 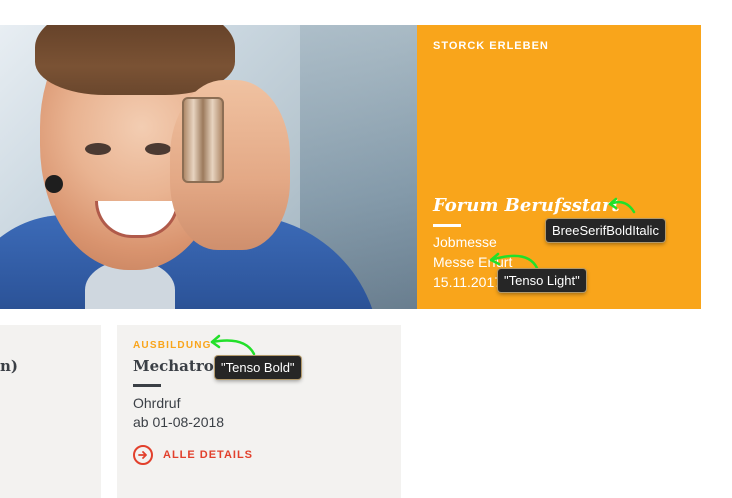 I want to click on all-details-link: ALLE DETAILS, so click(x=193, y=455).